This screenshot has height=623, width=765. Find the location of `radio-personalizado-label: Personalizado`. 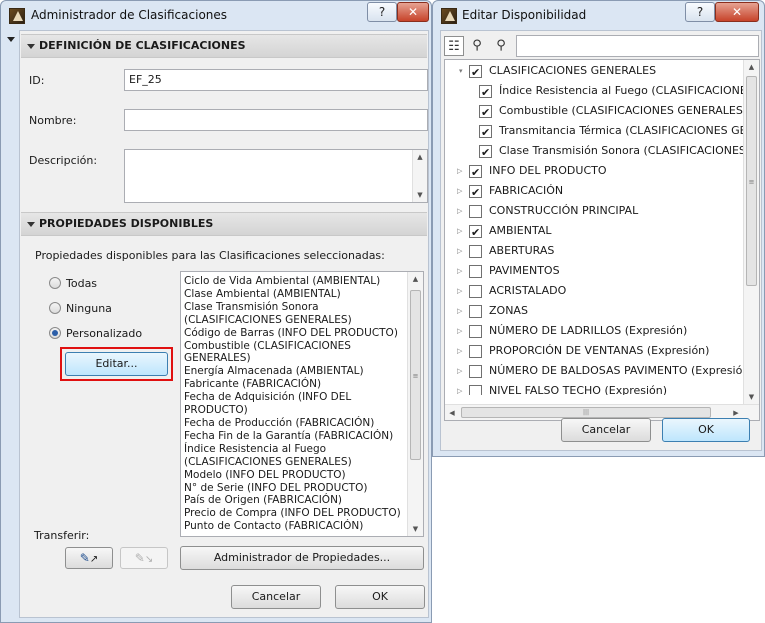

radio-personalizado-label: Personalizado is located at coordinates (104, 333).